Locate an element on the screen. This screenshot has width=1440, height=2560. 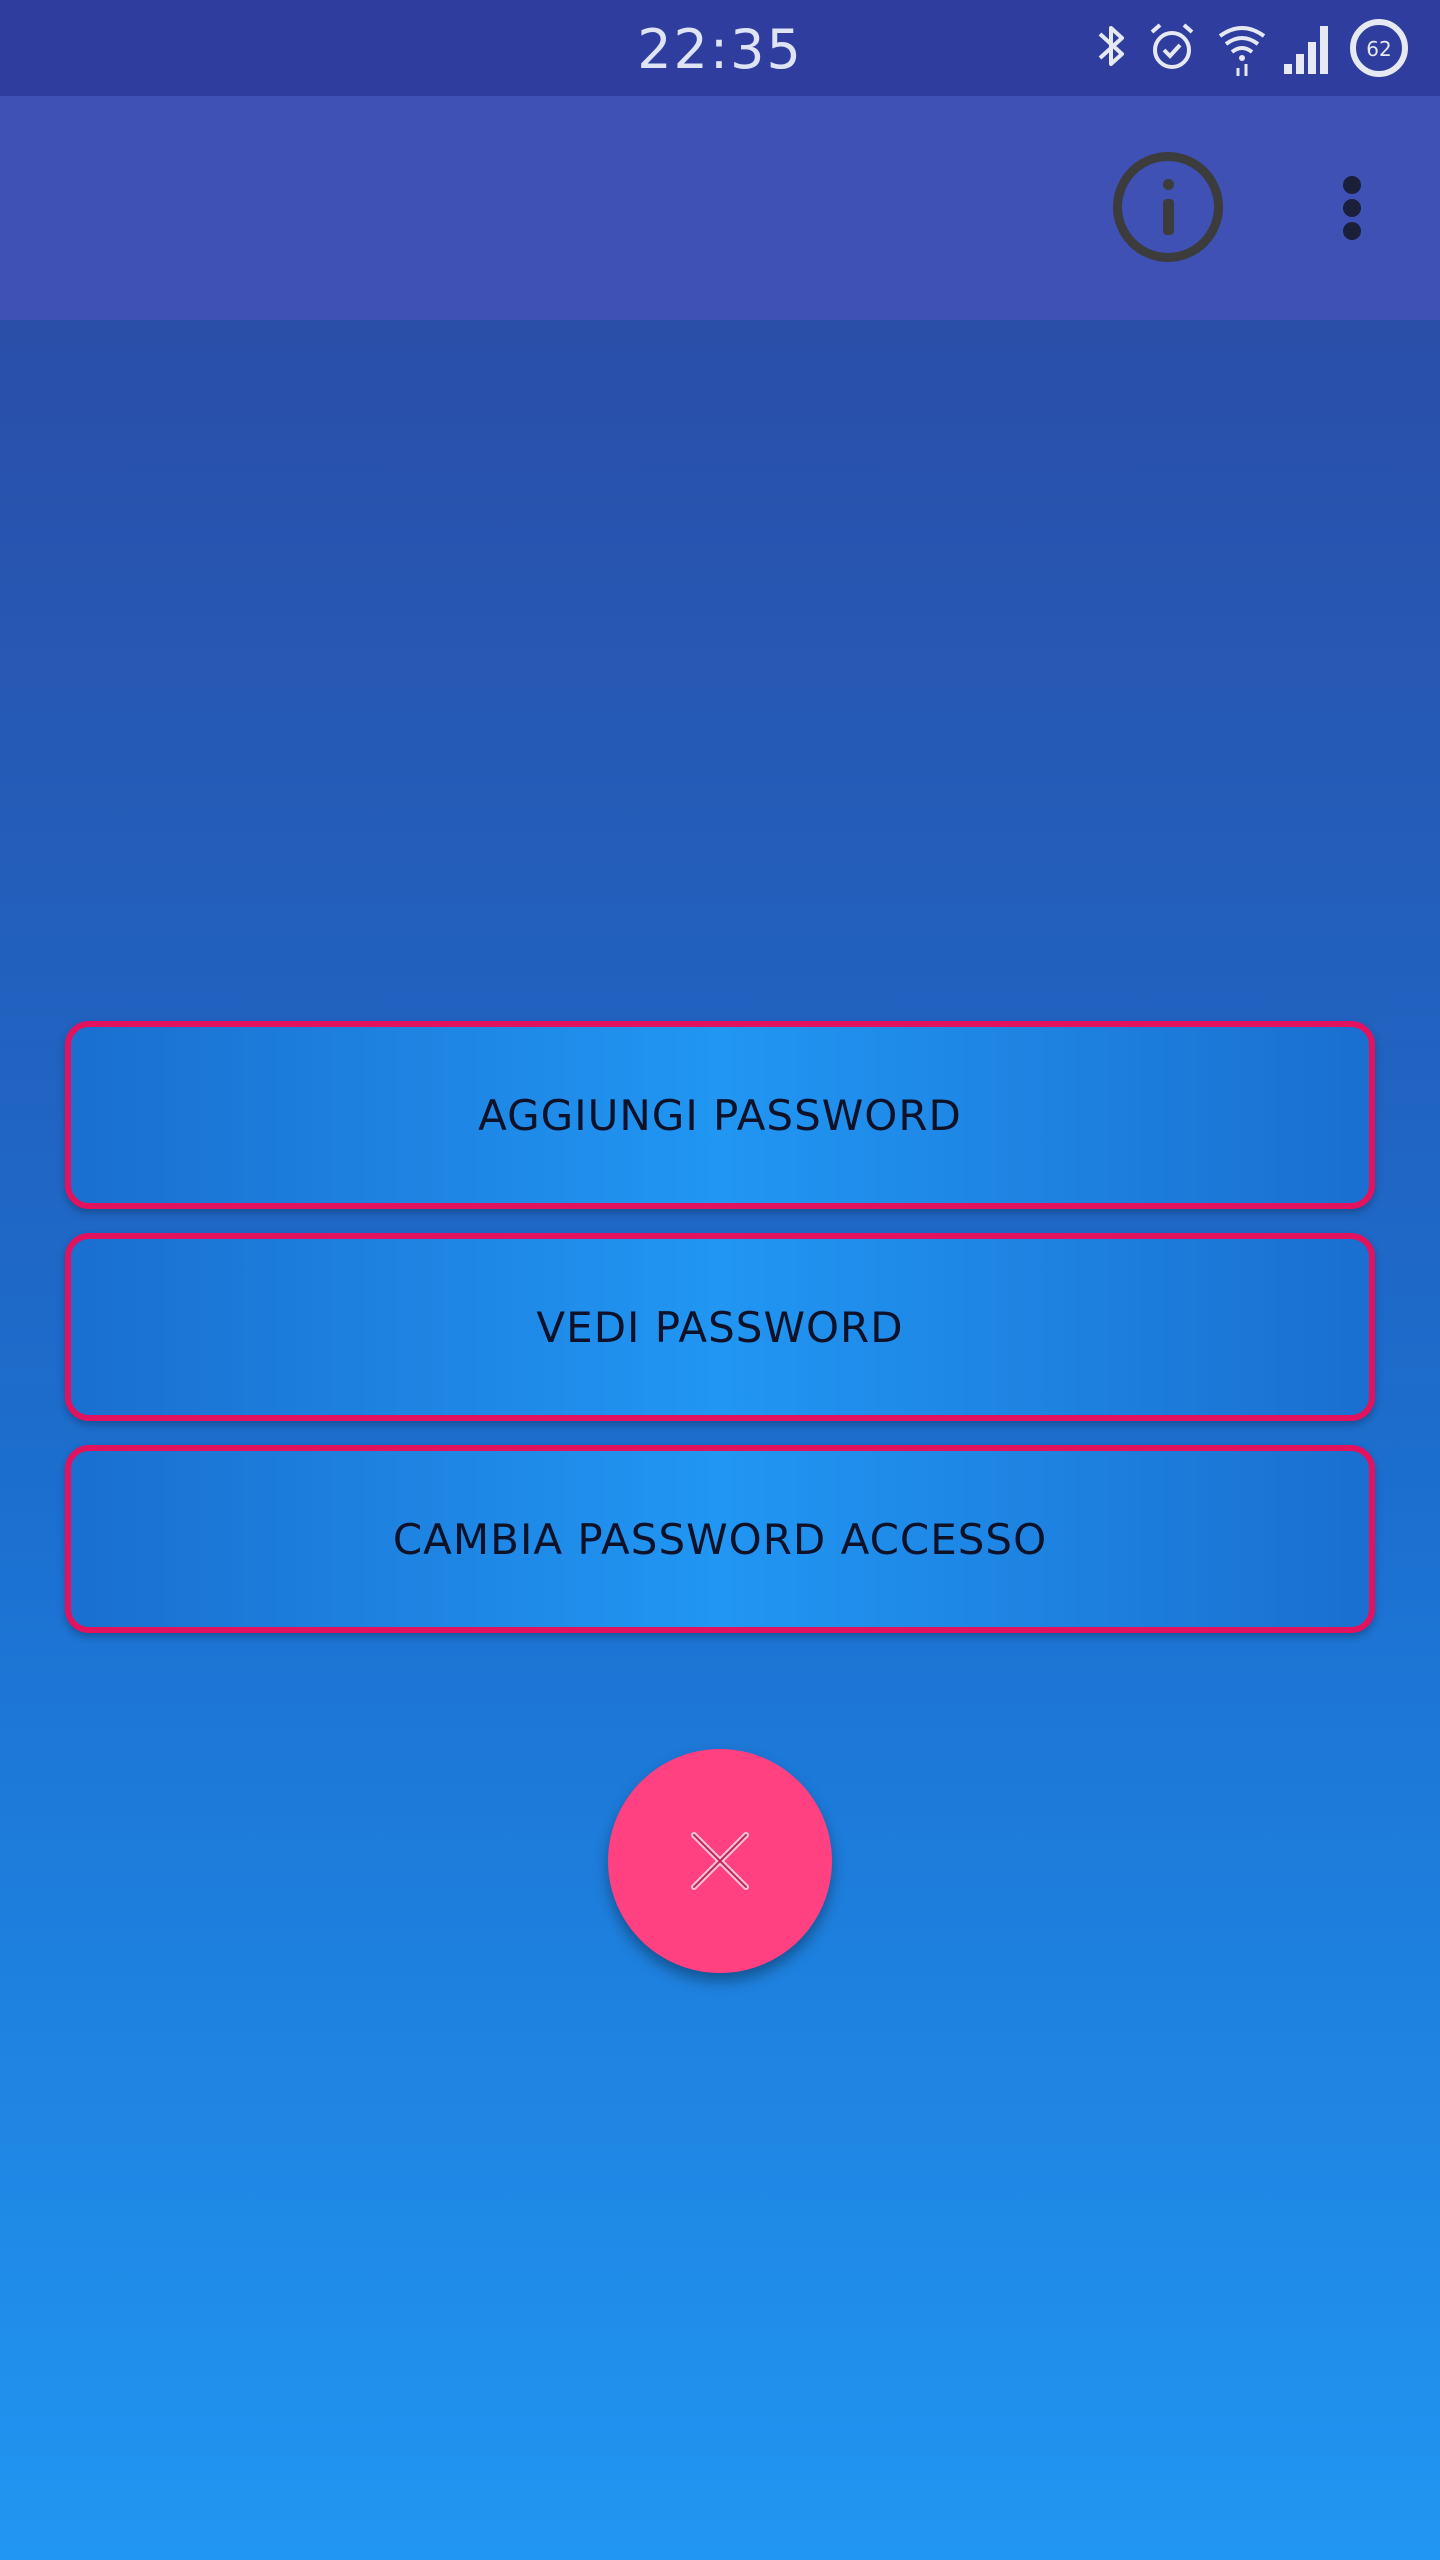
wifi-icon is located at coordinates (1242, 48).